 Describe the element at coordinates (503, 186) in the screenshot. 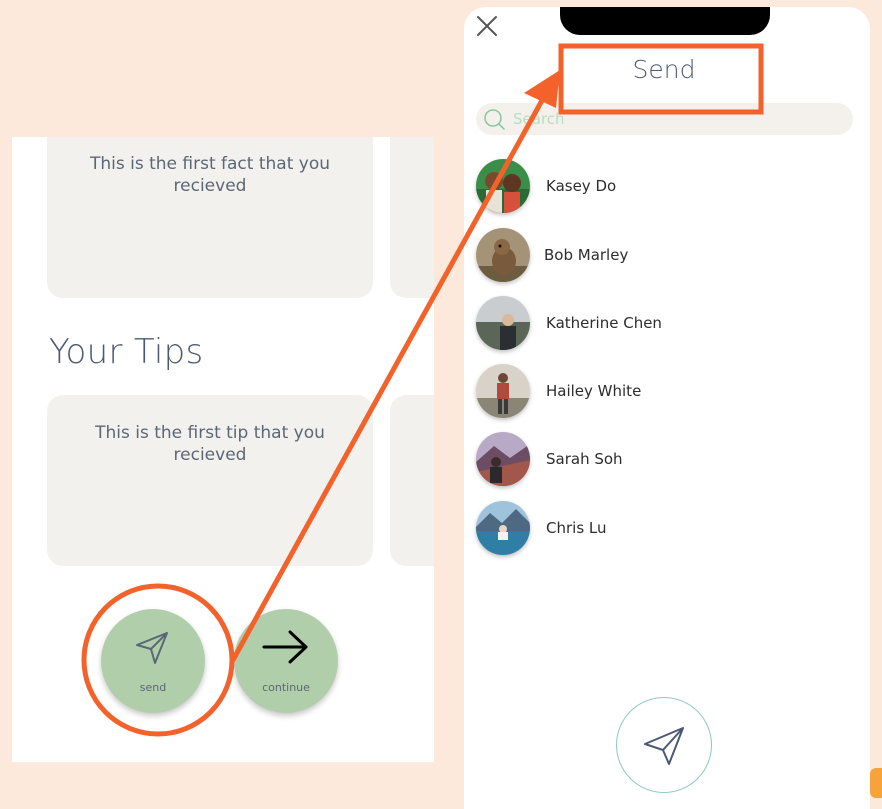

I see `people-photo-avatar` at that location.